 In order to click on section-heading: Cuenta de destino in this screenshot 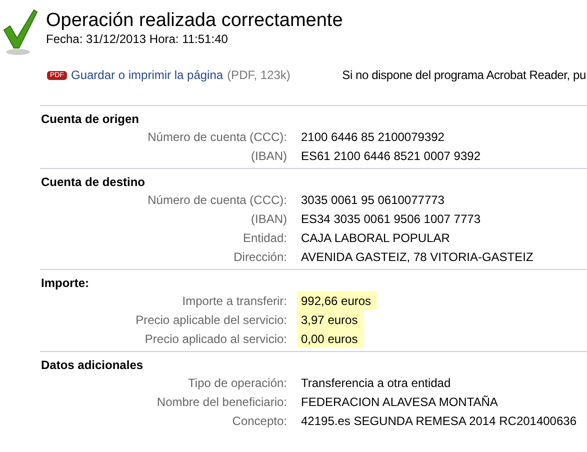, I will do `click(93, 182)`.